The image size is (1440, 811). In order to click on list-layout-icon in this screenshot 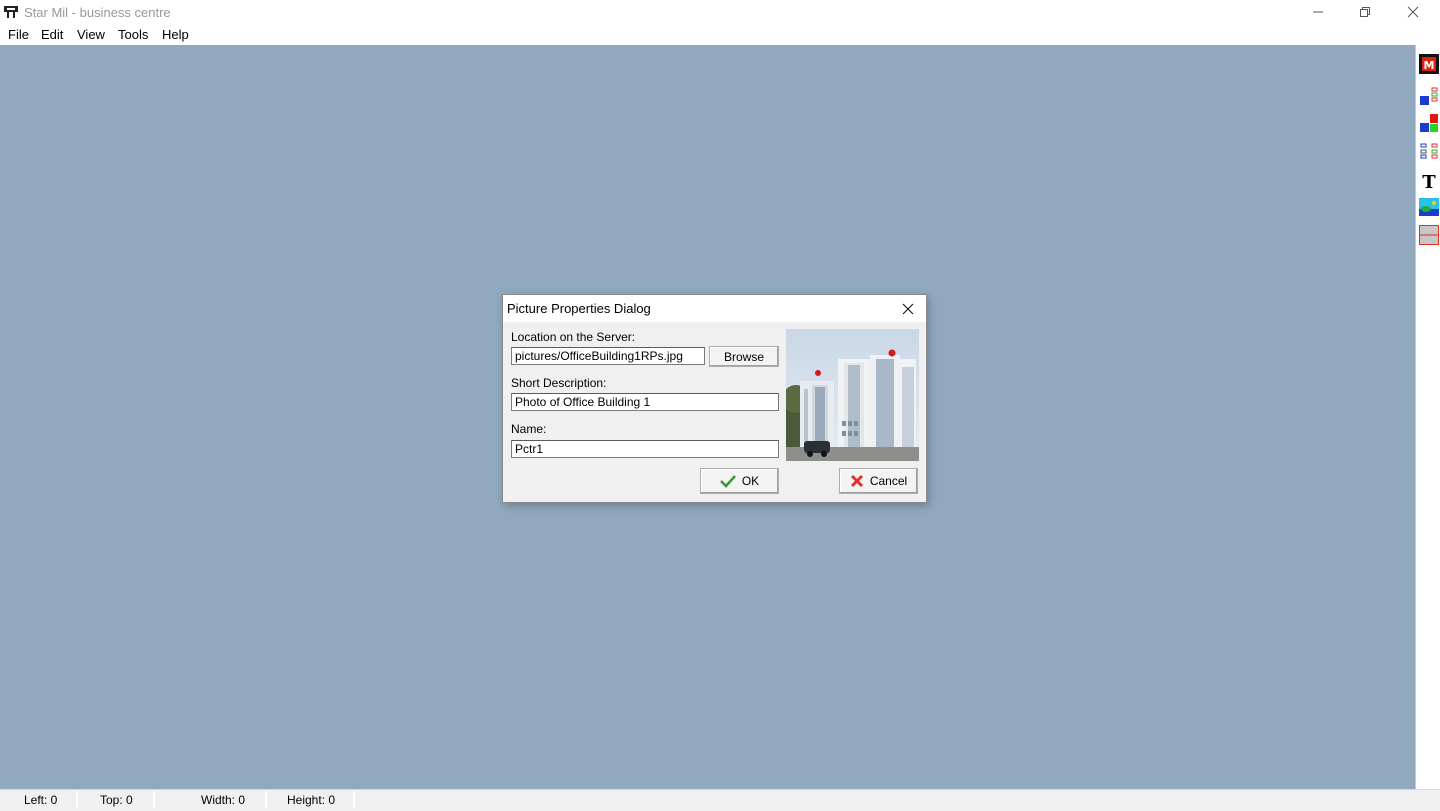, I will do `click(1429, 96)`.